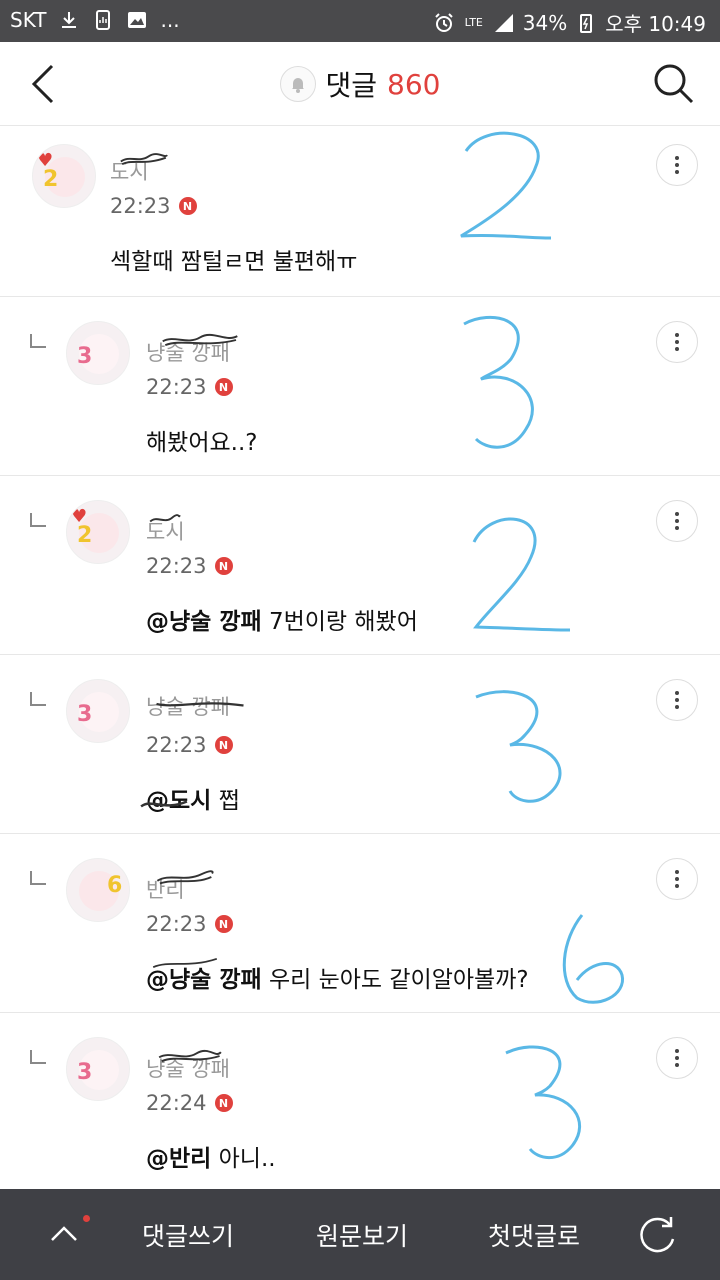  What do you see at coordinates (64, 1234) in the screenshot?
I see `scroll-top-chevron-icon` at bounding box center [64, 1234].